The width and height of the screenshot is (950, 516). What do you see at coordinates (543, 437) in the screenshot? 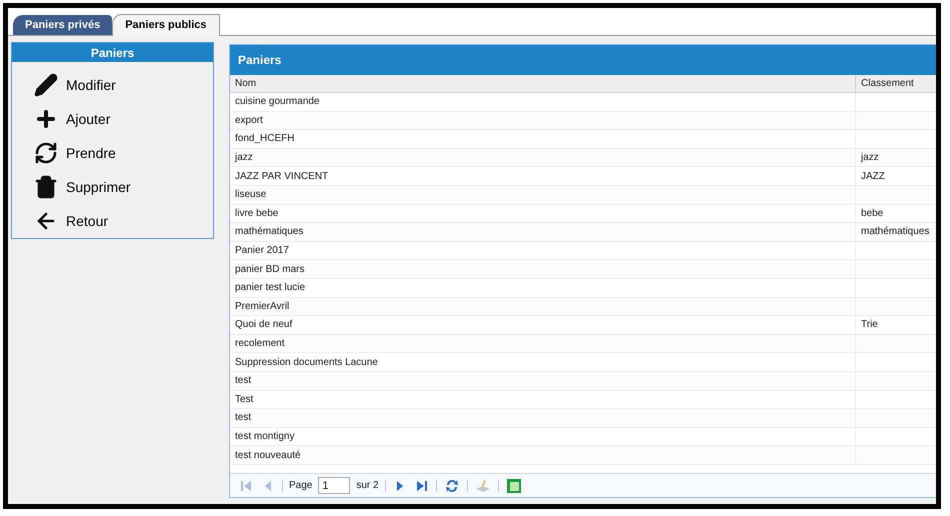
I see `table-cell: test montigny` at bounding box center [543, 437].